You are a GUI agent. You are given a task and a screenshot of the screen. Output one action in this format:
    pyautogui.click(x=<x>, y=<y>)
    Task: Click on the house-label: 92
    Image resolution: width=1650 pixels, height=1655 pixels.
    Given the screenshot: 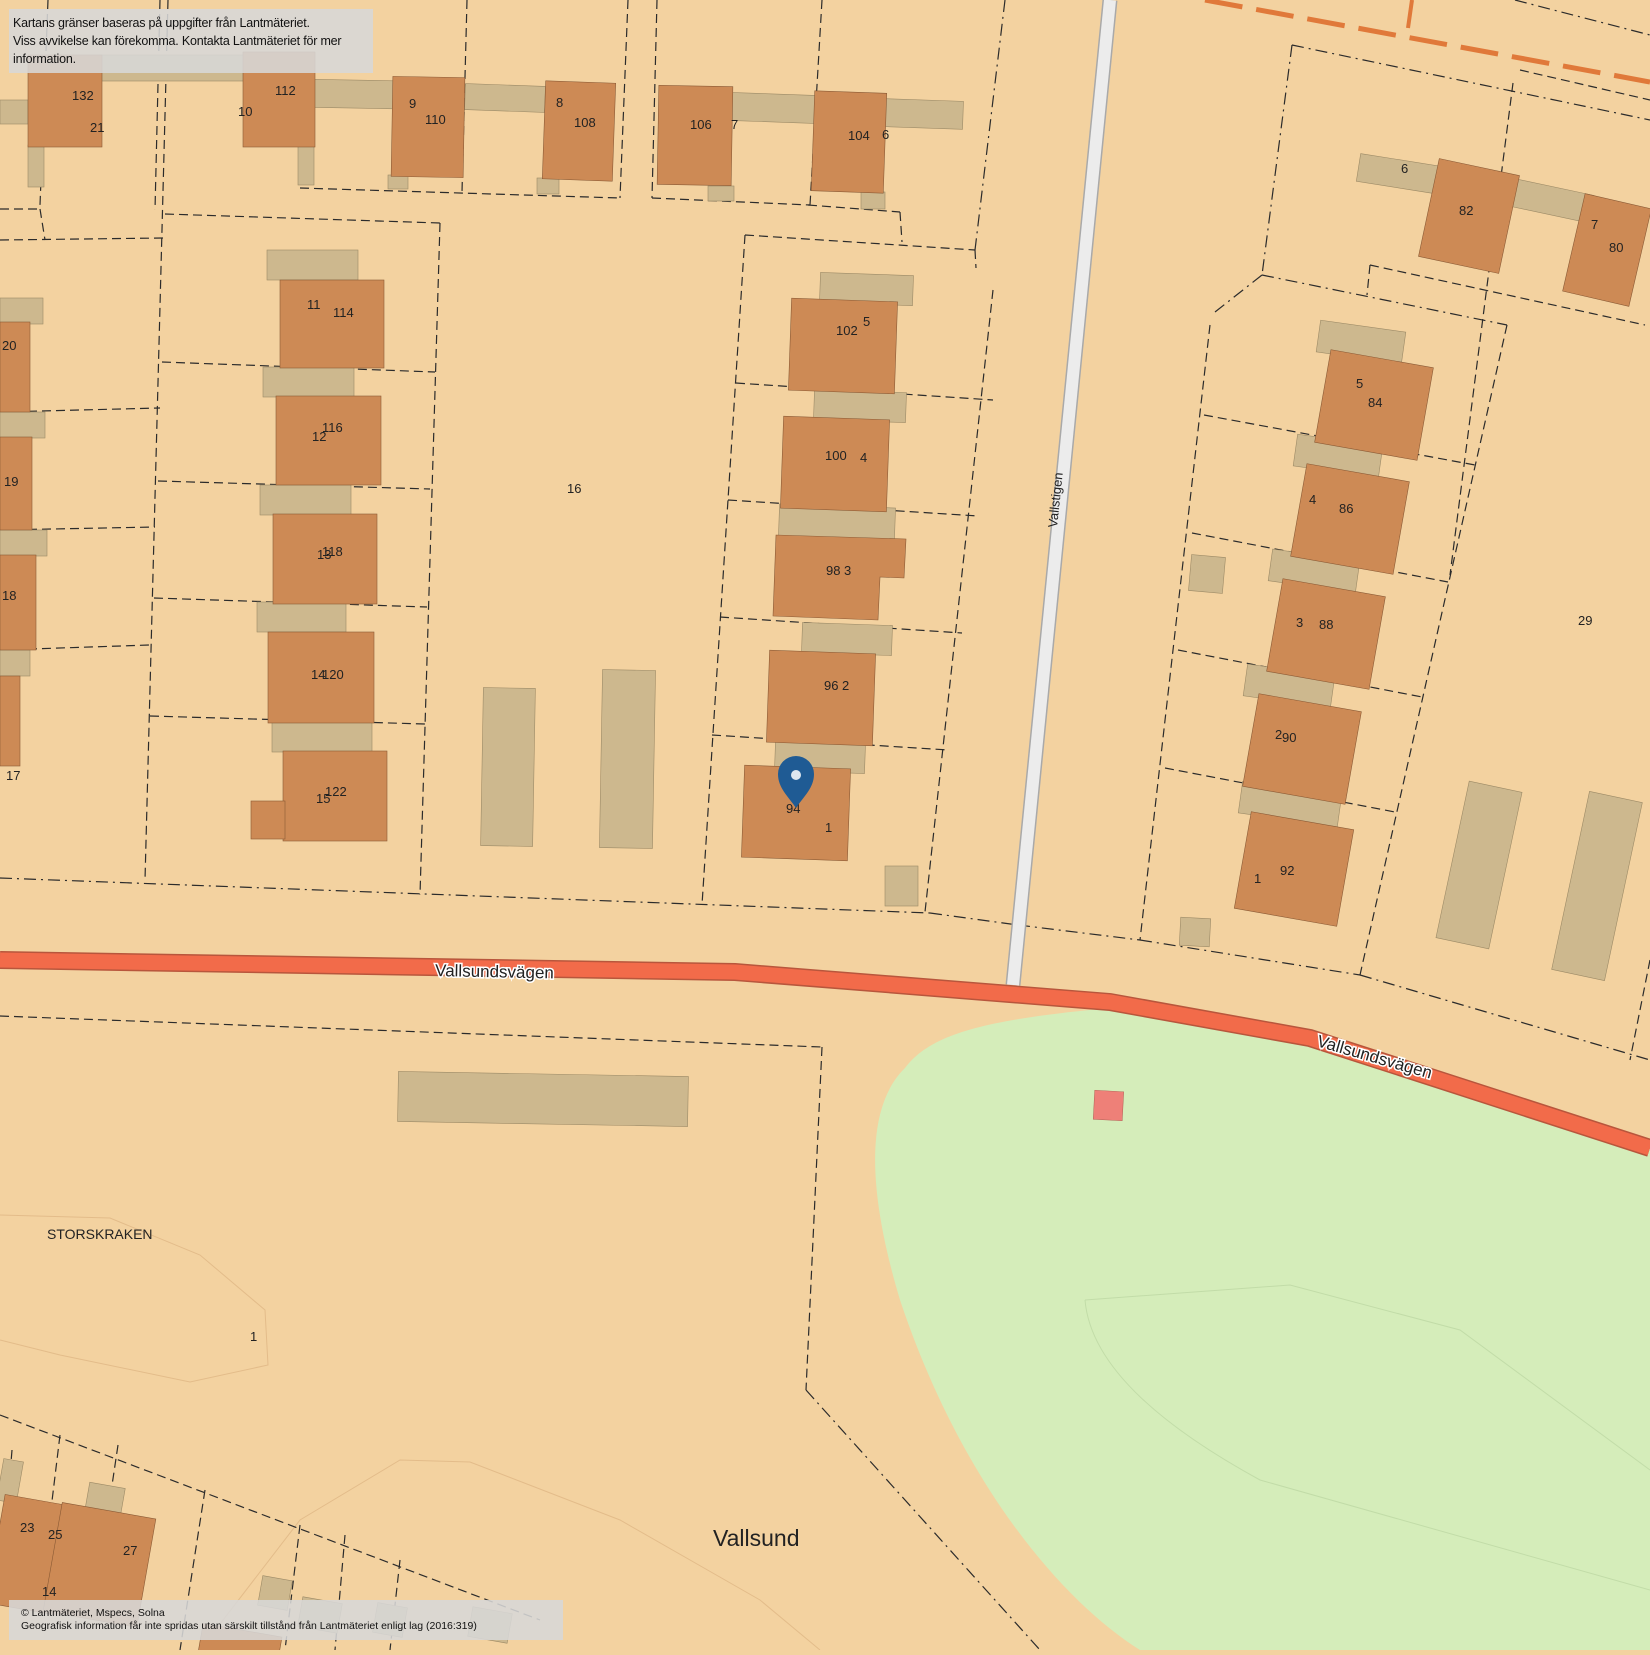 What is the action you would take?
    pyautogui.click(x=1287, y=870)
    